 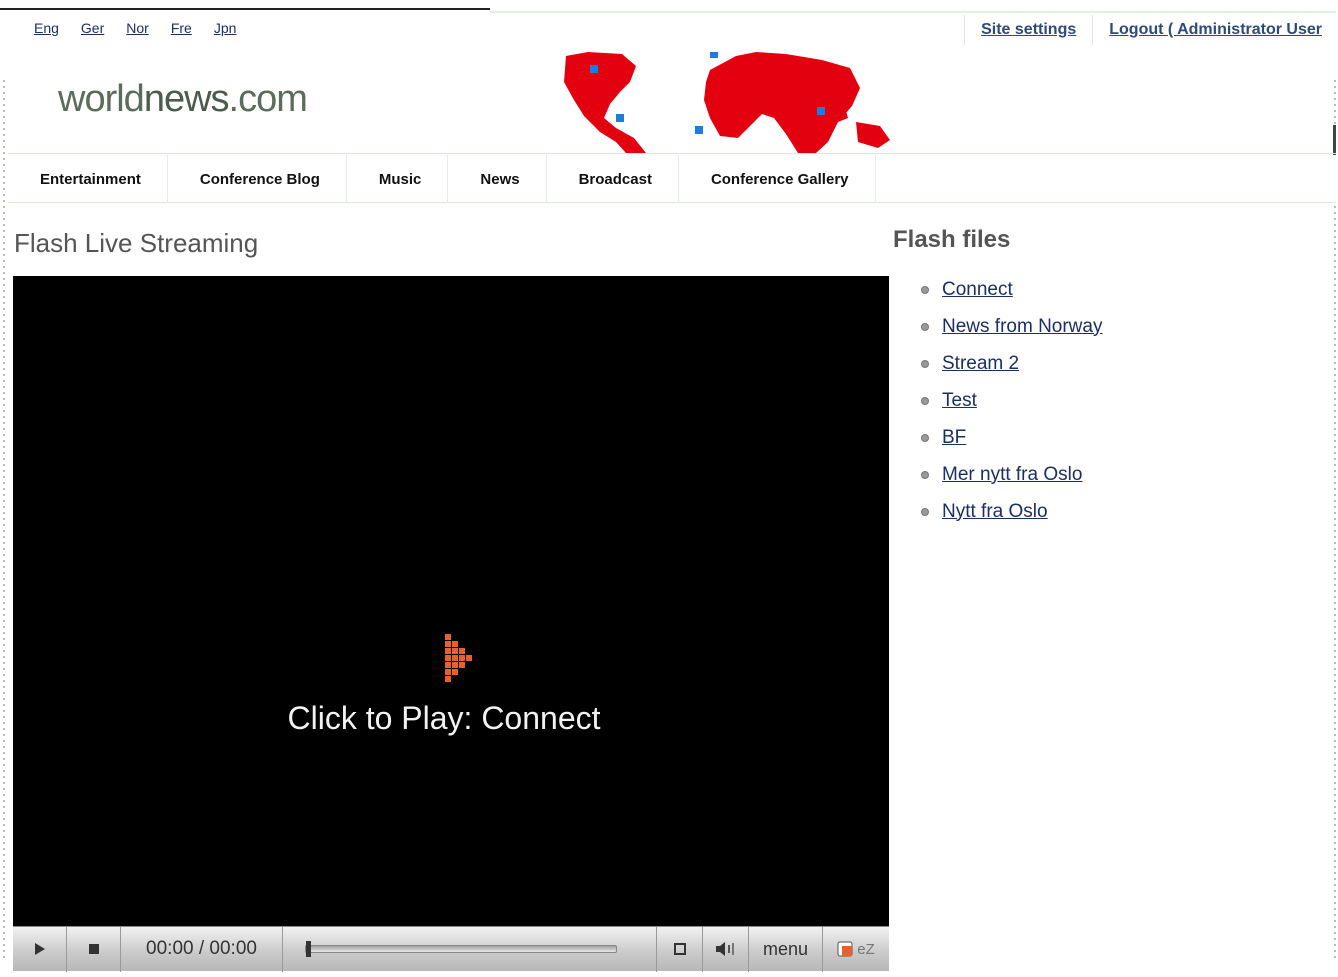 I want to click on page-title: Flash Live Streaming, so click(x=136, y=243).